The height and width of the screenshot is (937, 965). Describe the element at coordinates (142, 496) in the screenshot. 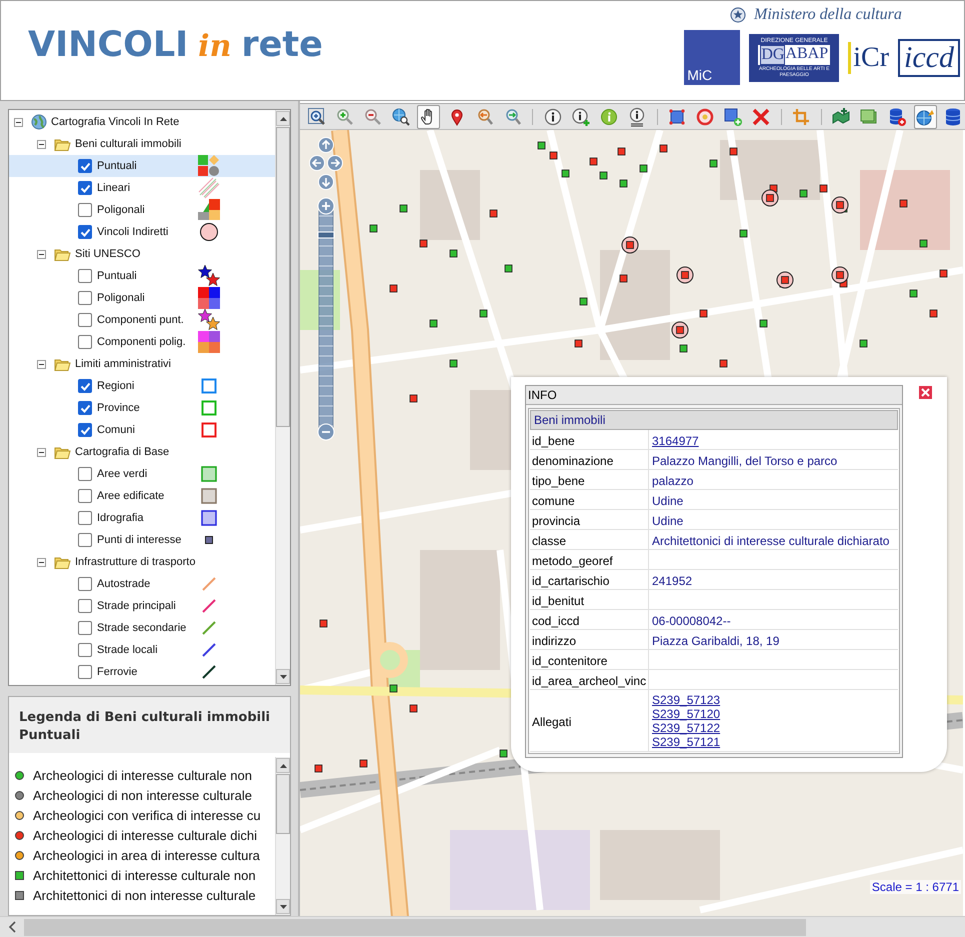

I see `layer-row: Aree edificate` at that location.